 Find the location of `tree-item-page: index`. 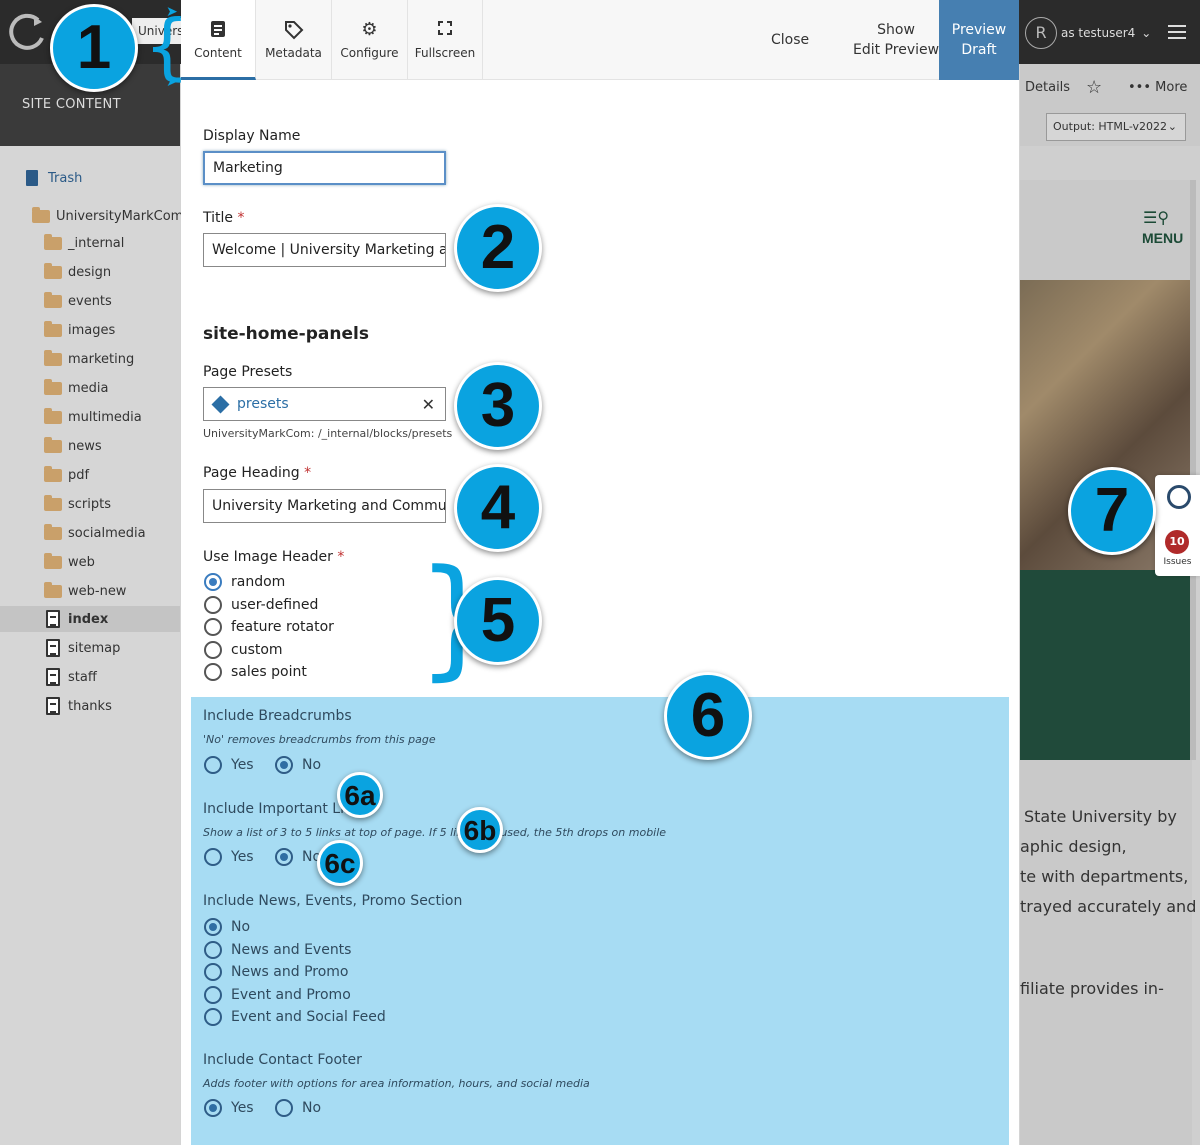

tree-item-page: index is located at coordinates (90, 619).